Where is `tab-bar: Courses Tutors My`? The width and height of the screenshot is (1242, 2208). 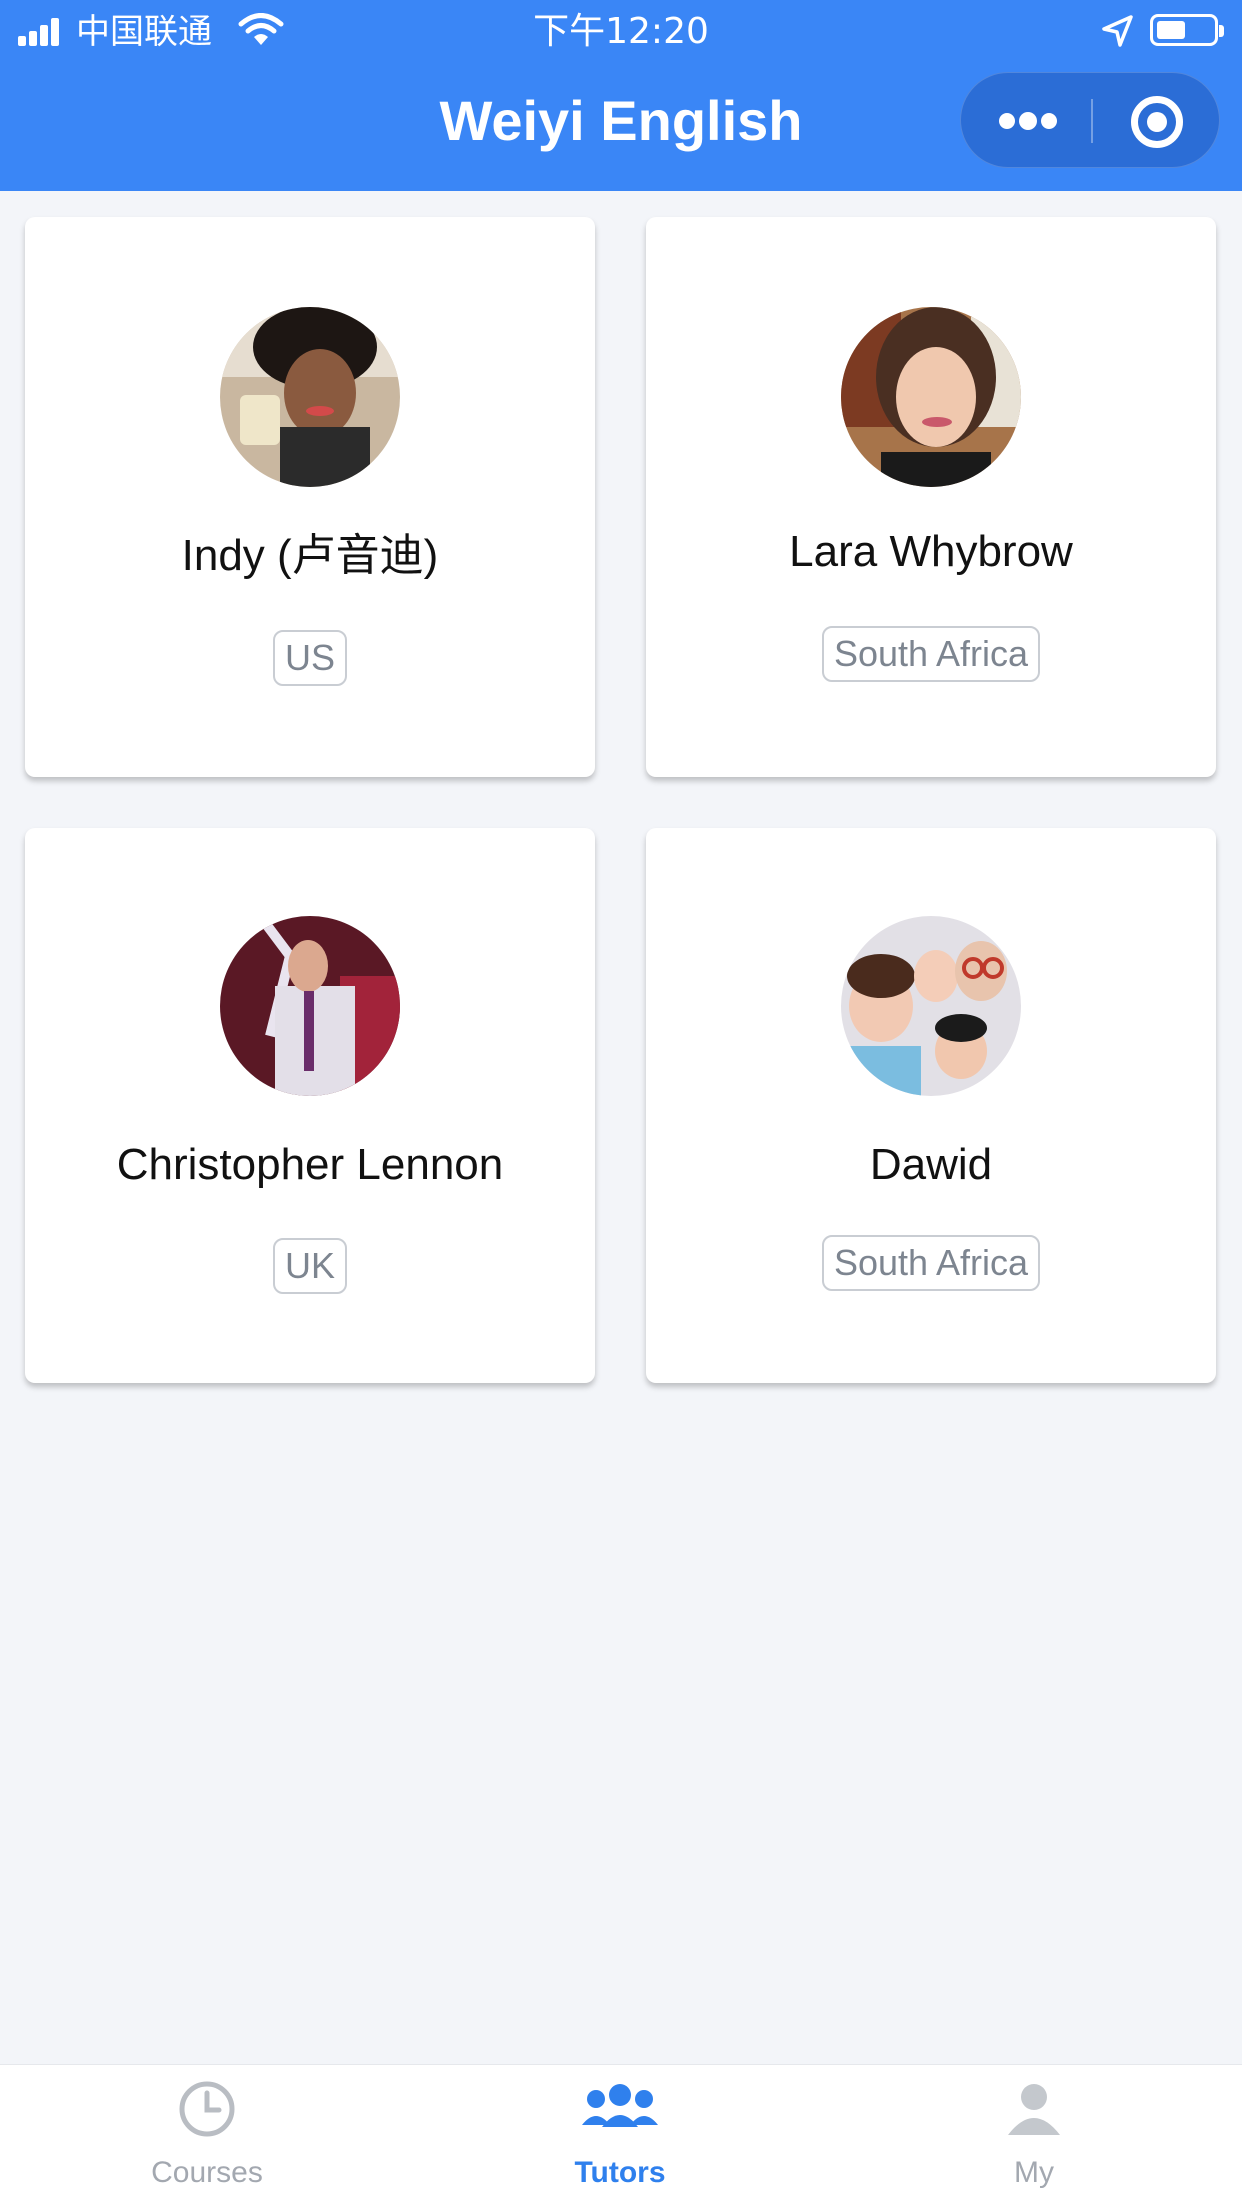
tab-bar: Courses Tutors My is located at coordinates (621, 2136).